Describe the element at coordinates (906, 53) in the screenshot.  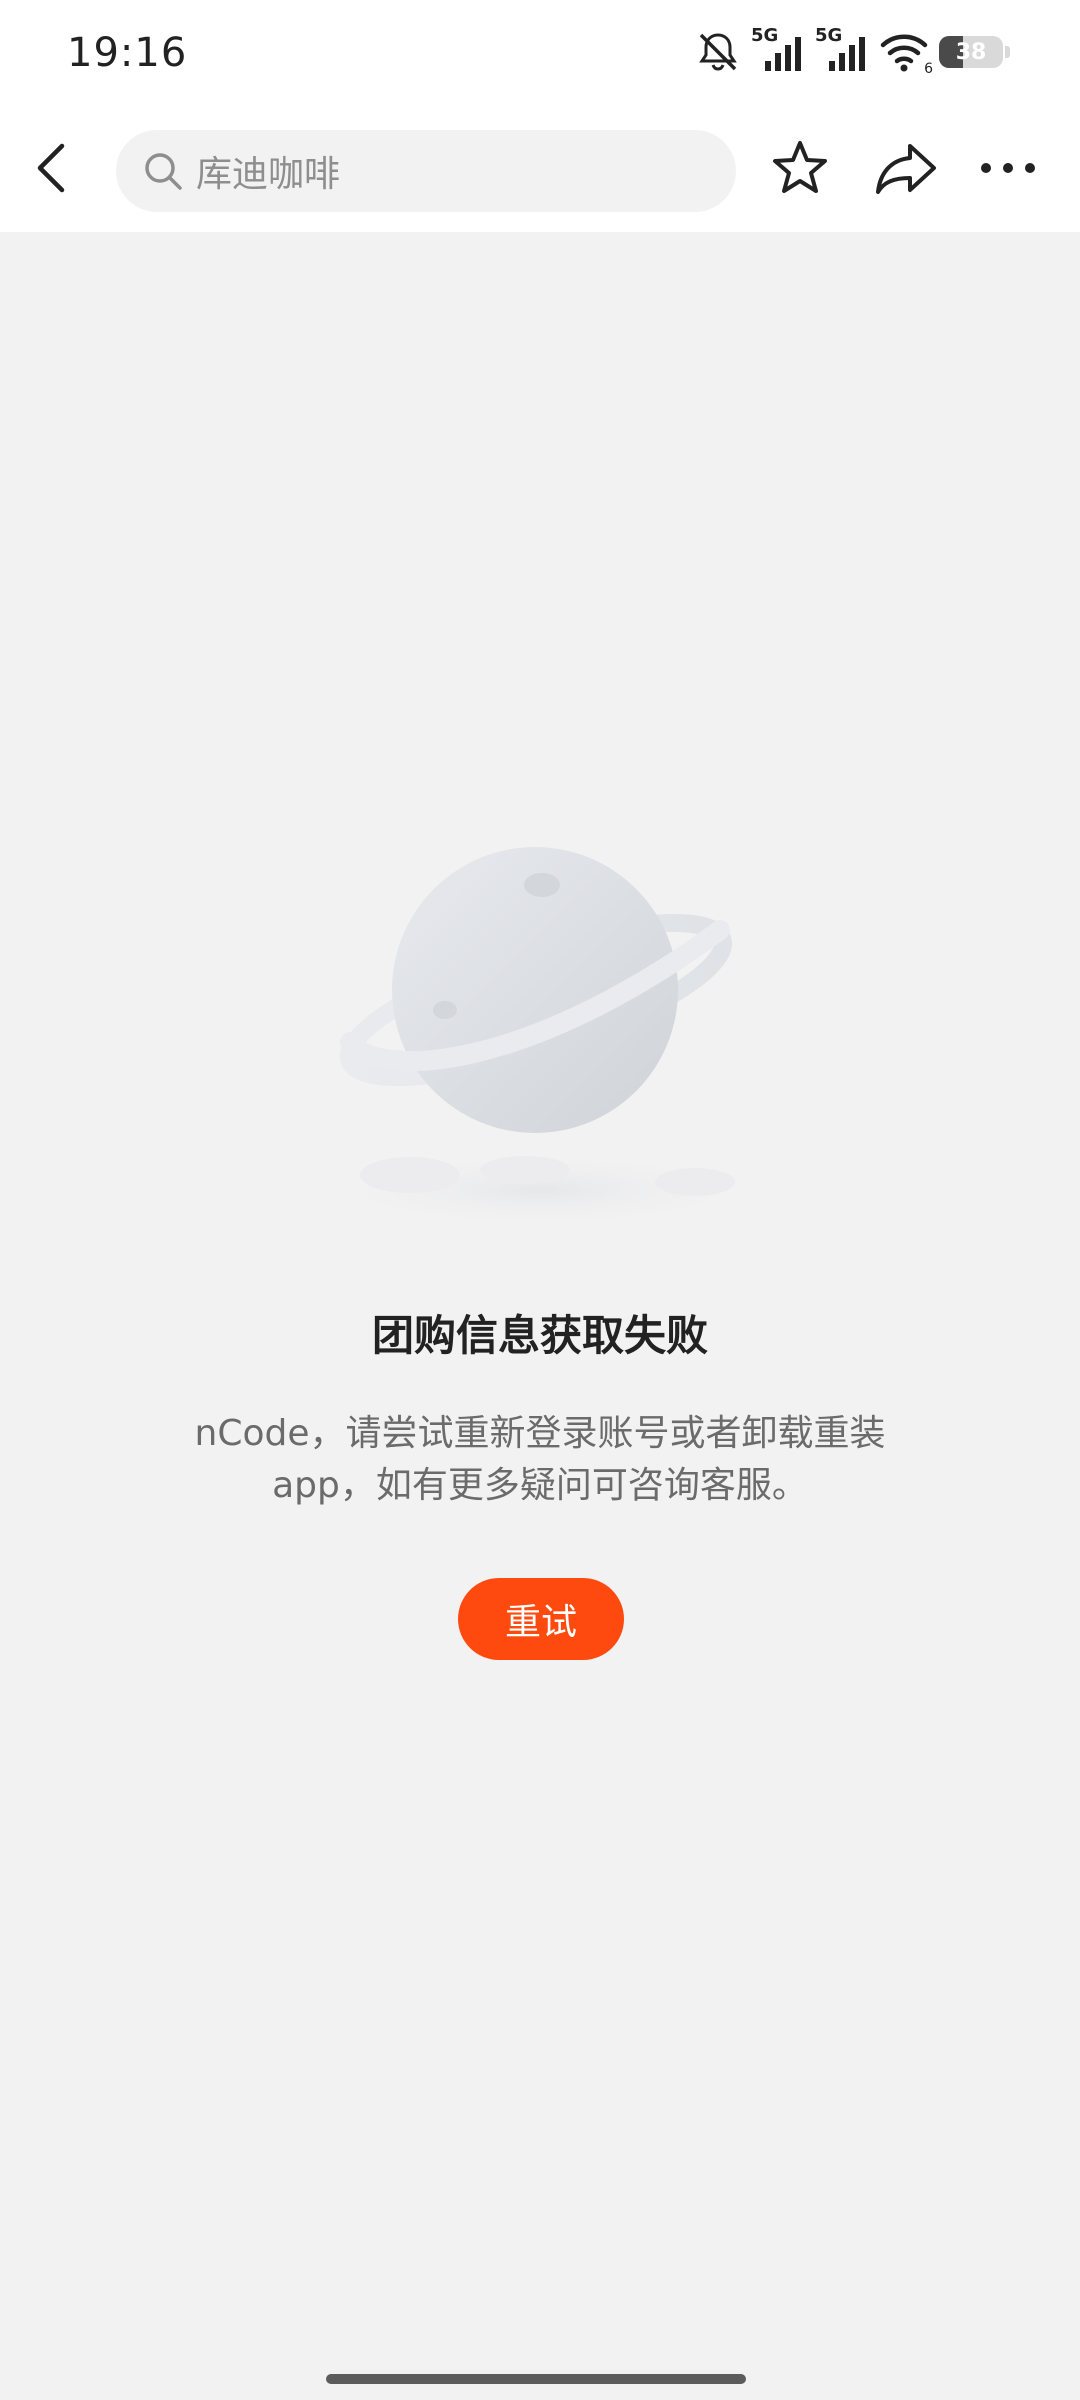
I see `wifi-icon: 6` at that location.